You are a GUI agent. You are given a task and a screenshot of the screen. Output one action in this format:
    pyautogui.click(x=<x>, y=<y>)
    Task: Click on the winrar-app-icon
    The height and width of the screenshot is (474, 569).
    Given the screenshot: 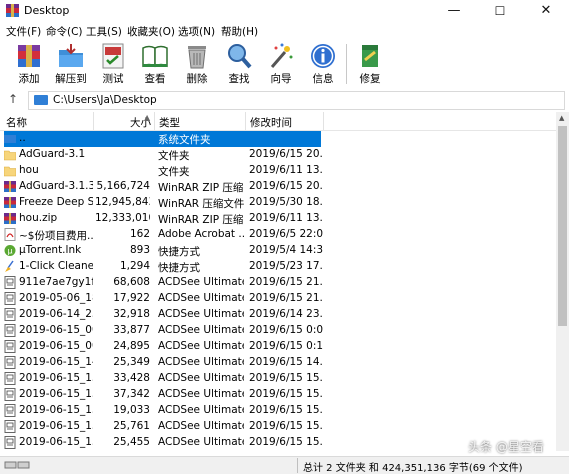 What is the action you would take?
    pyautogui.click(x=12, y=10)
    